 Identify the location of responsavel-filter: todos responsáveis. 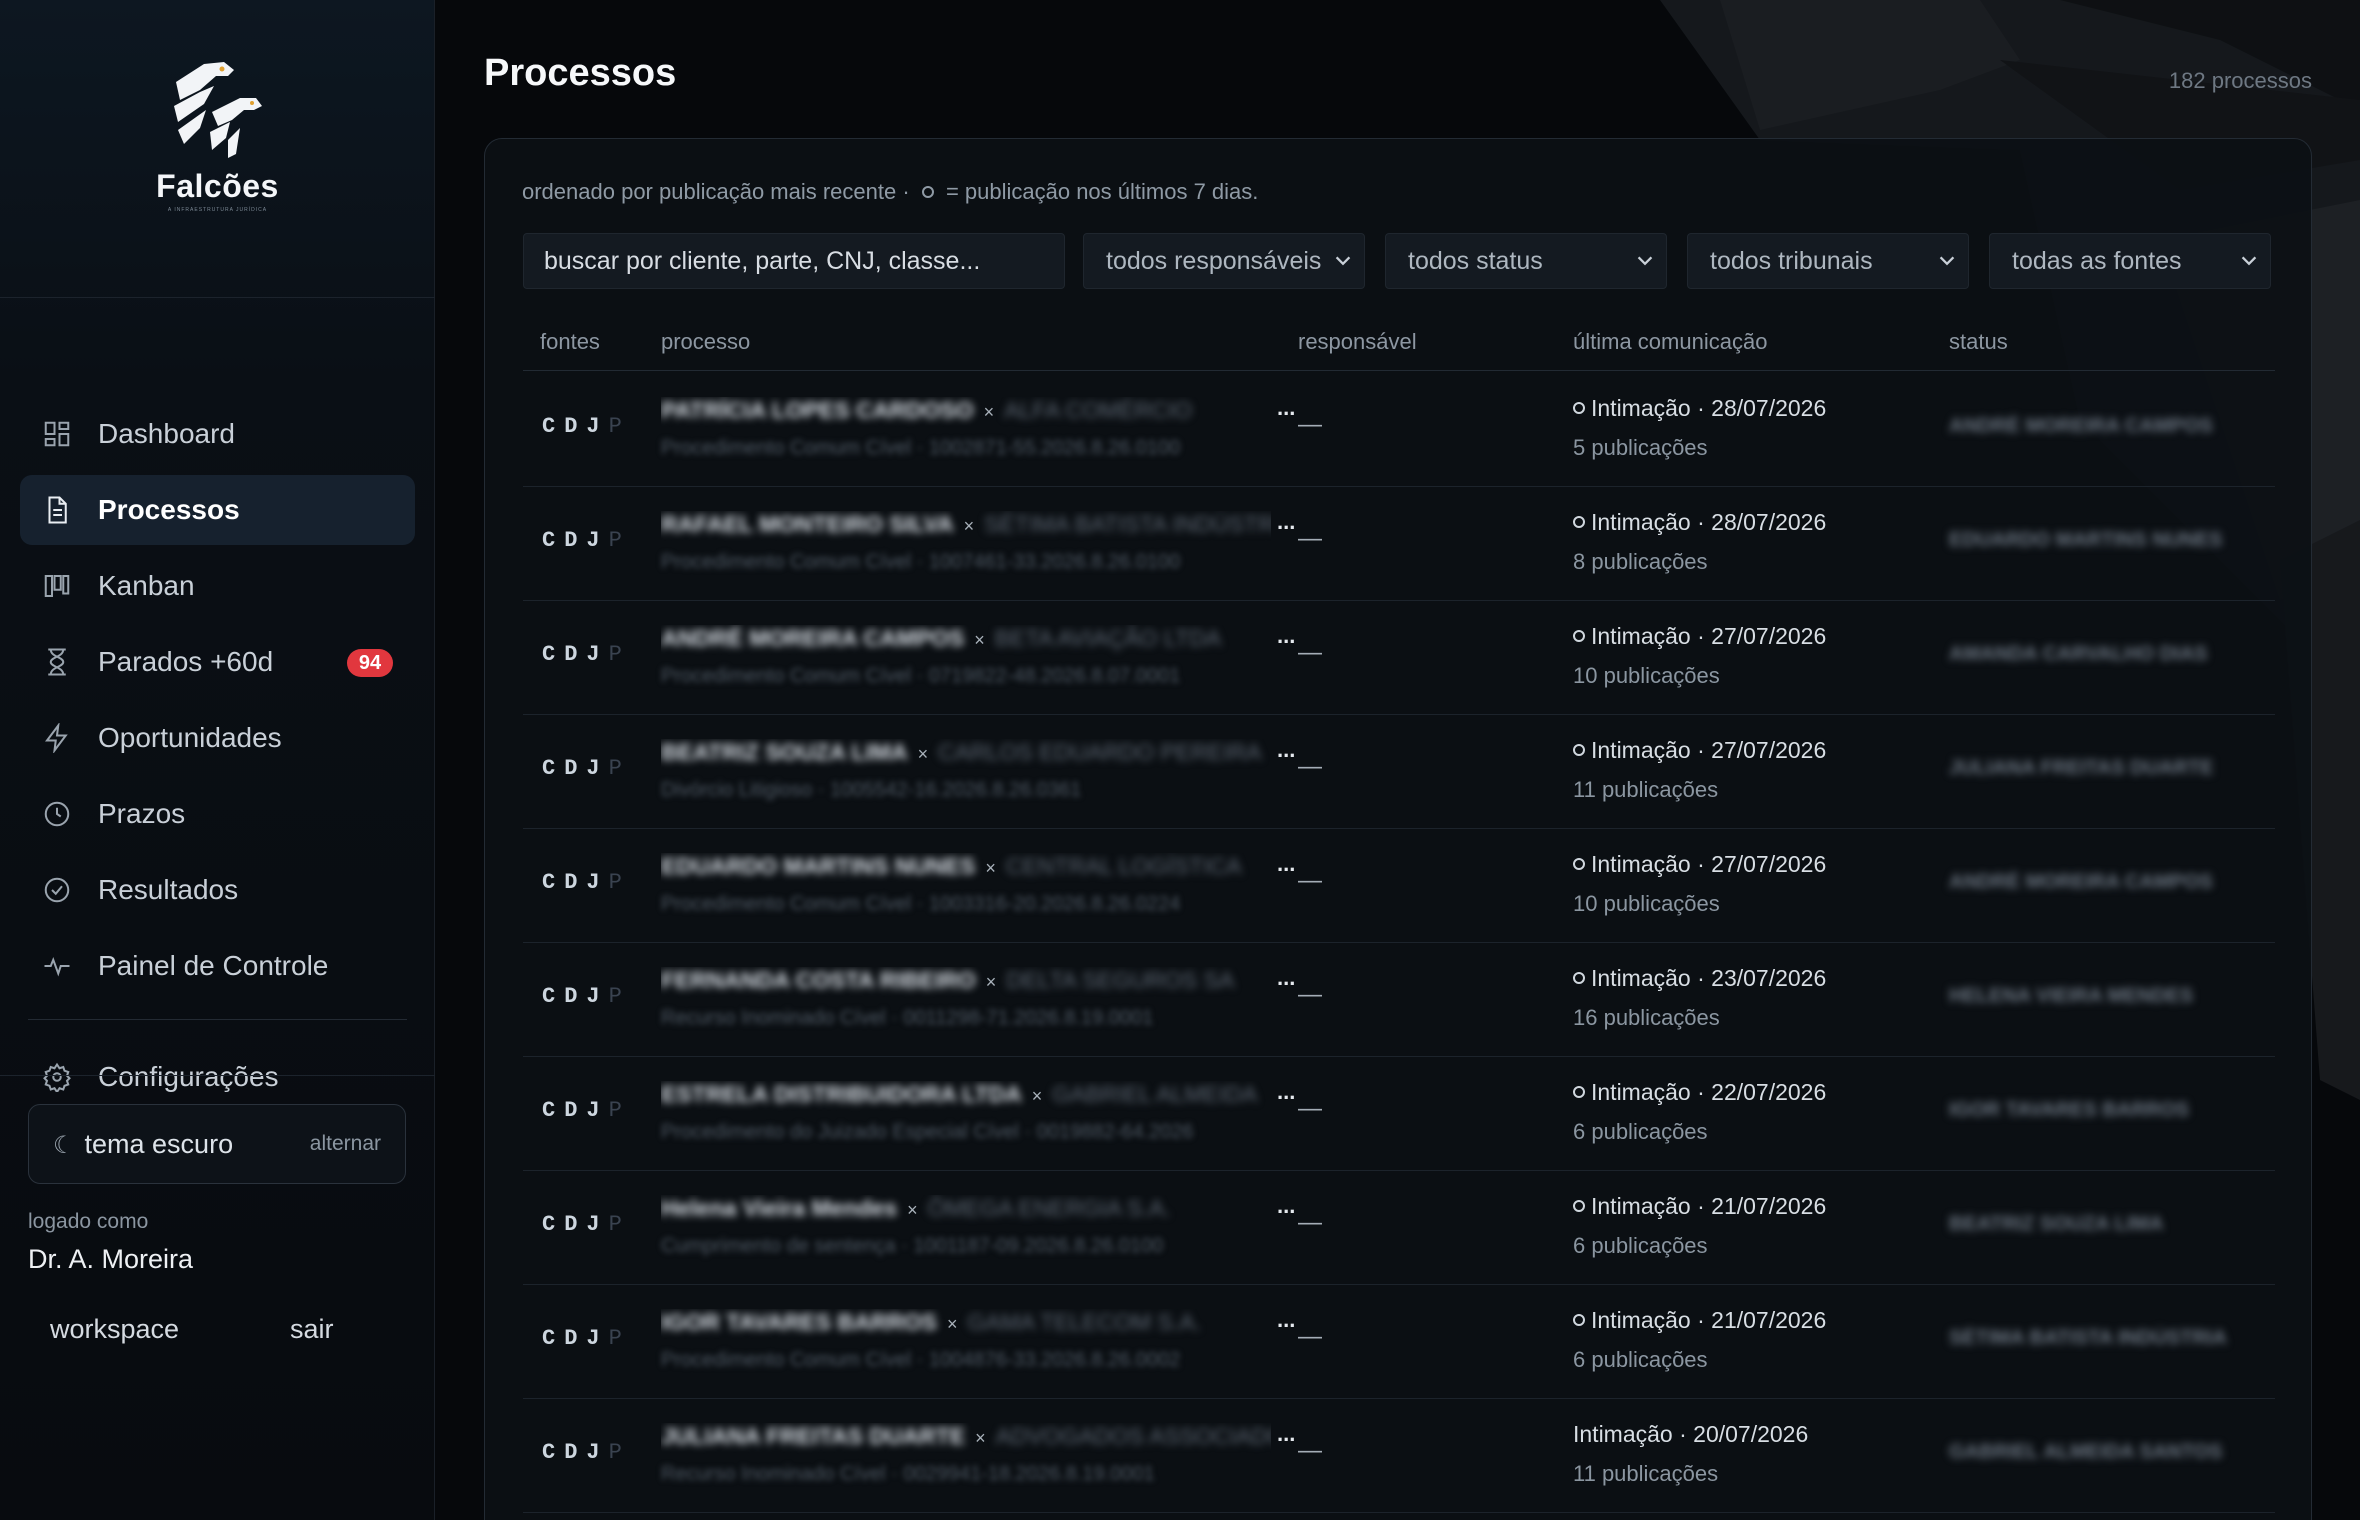
(1224, 261).